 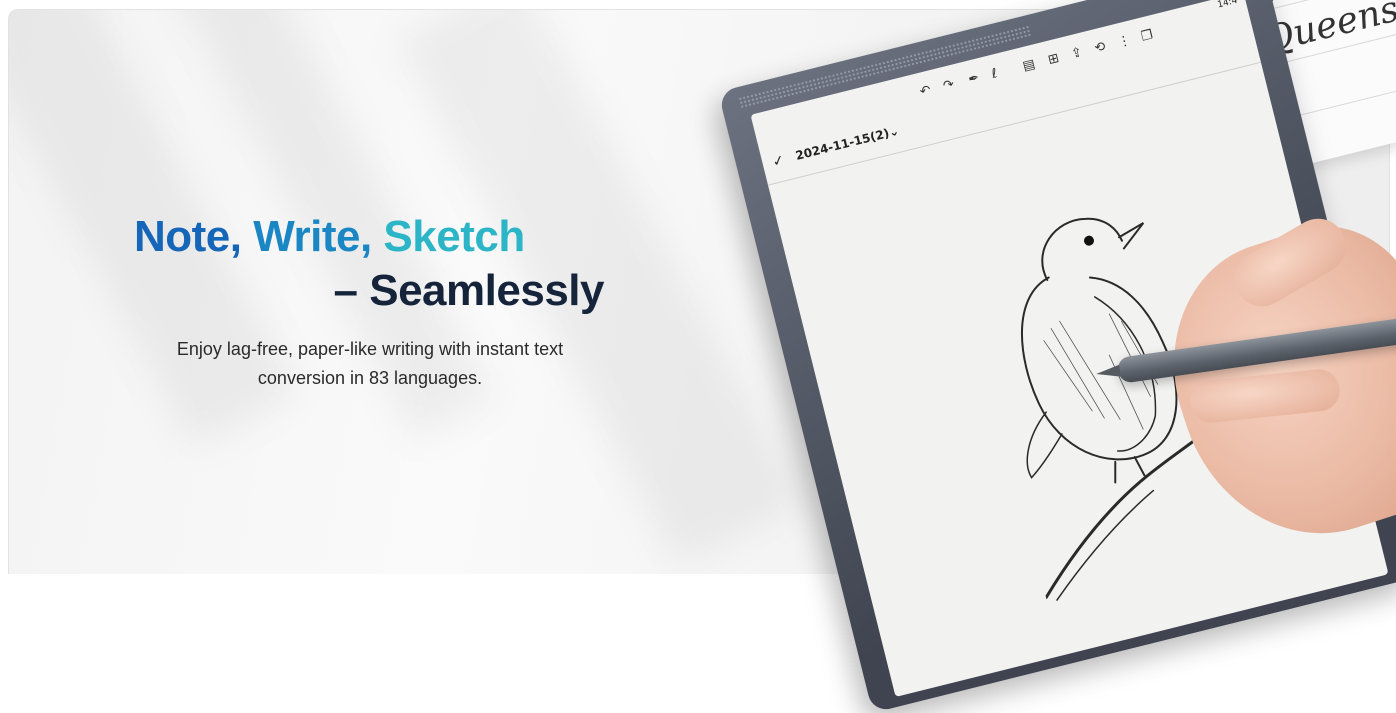 I want to click on hero-headline: Note, Write, Sketch – Seamlessly, so click(x=369, y=264).